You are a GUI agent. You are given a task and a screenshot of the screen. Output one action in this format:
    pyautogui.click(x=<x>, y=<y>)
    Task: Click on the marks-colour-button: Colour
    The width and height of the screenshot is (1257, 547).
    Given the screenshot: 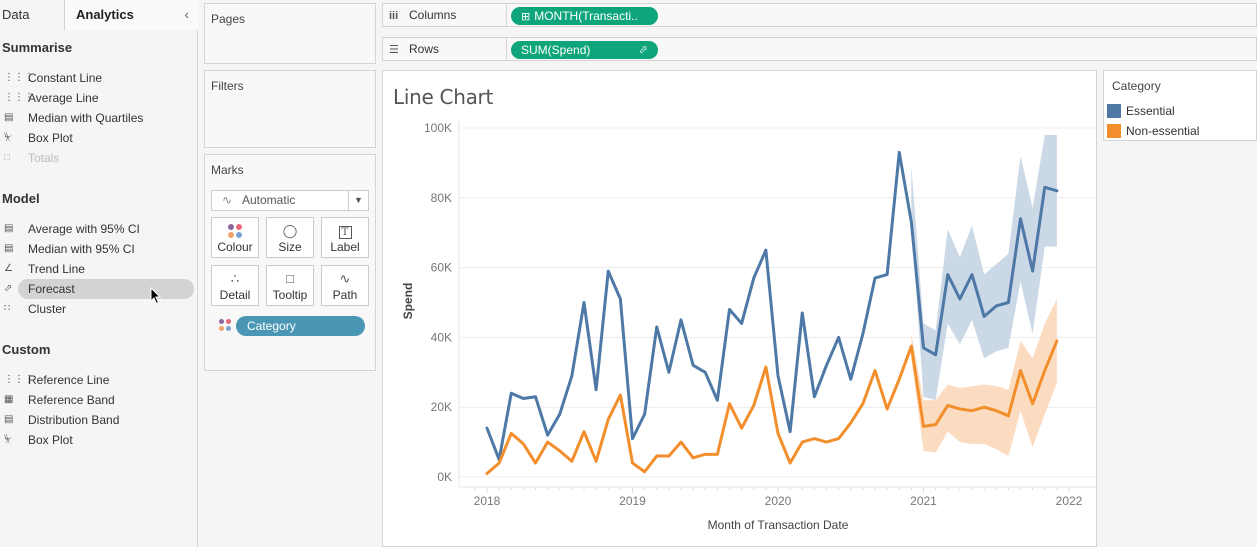 What is the action you would take?
    pyautogui.click(x=235, y=237)
    